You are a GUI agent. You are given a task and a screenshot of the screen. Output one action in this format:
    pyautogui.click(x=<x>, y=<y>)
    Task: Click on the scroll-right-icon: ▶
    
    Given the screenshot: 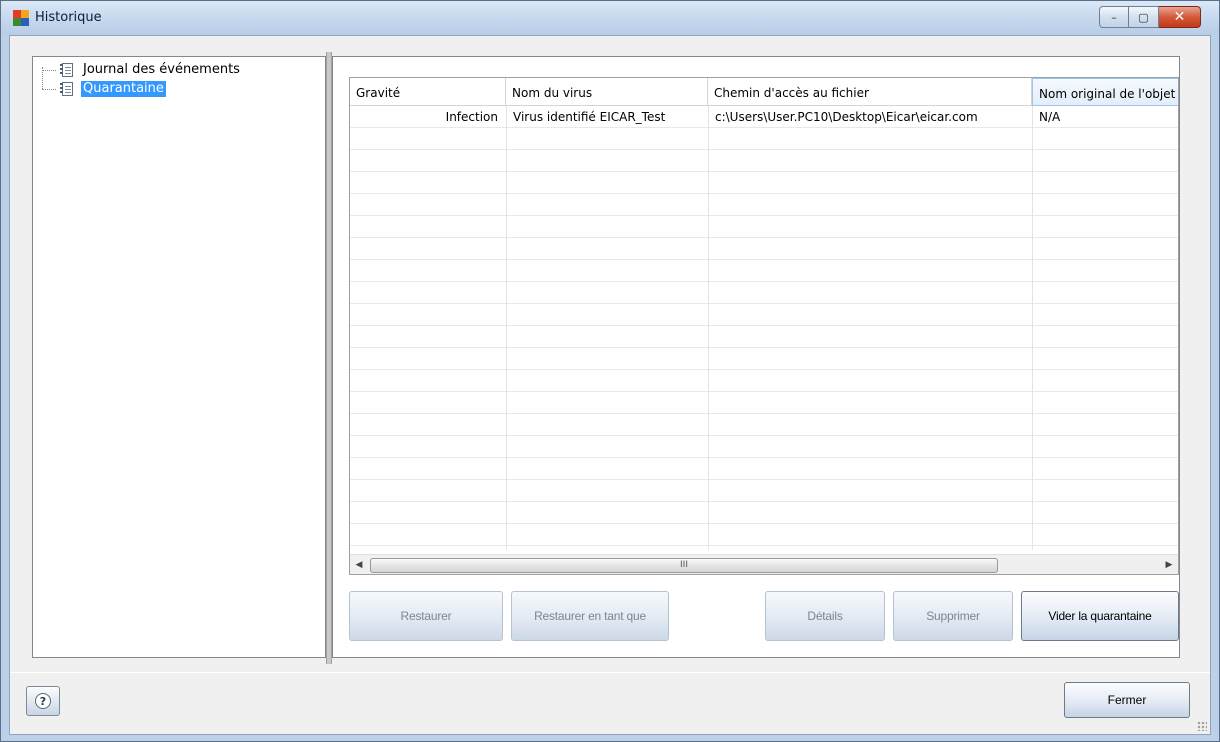 What is the action you would take?
    pyautogui.click(x=1169, y=564)
    